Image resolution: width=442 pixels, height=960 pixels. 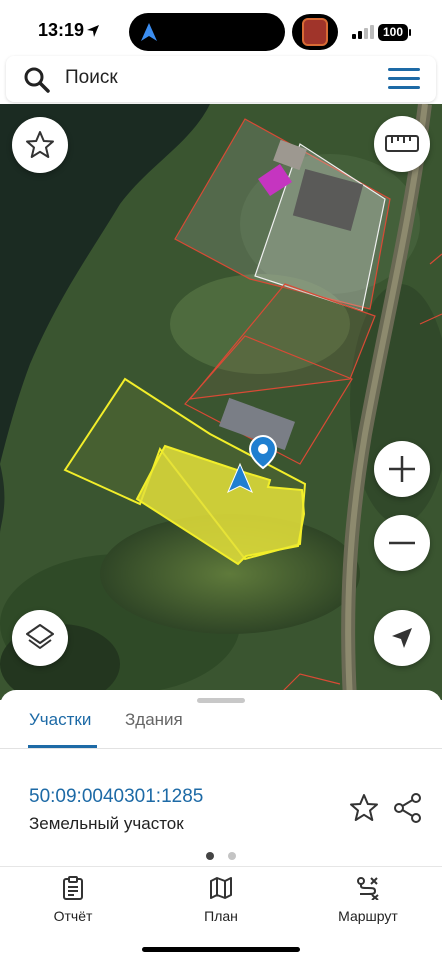 What do you see at coordinates (221, 916) in the screenshot?
I see `nav-plan-label: План` at bounding box center [221, 916].